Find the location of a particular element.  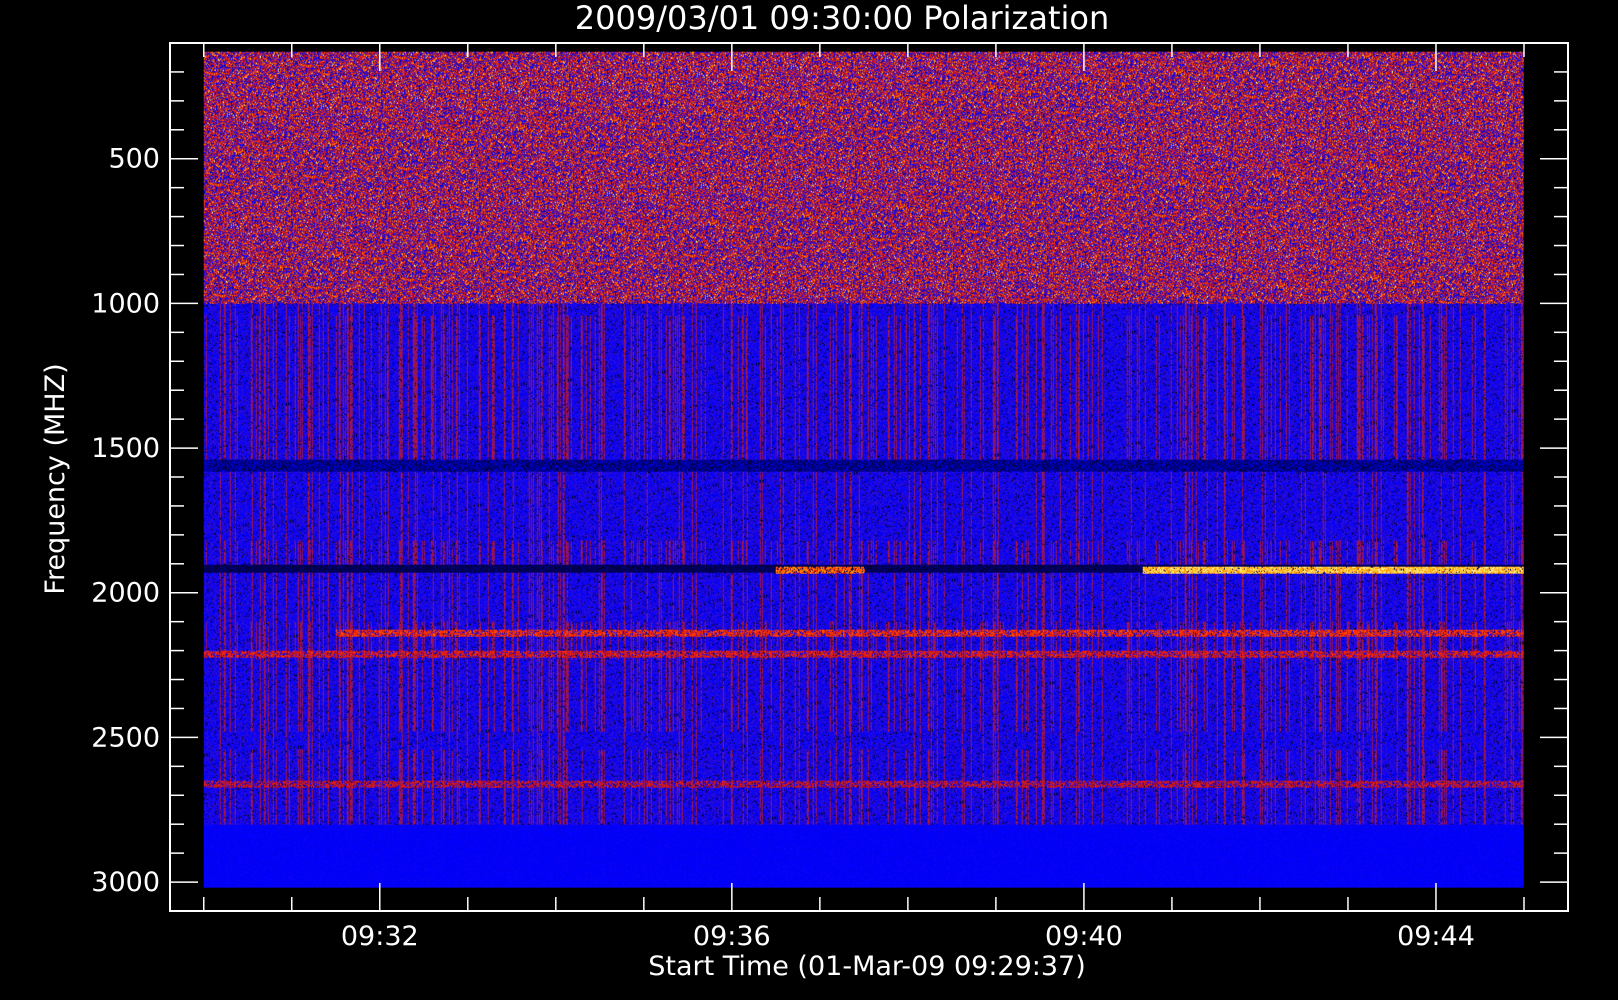

x-tick-label: 09:32 is located at coordinates (380, 936).